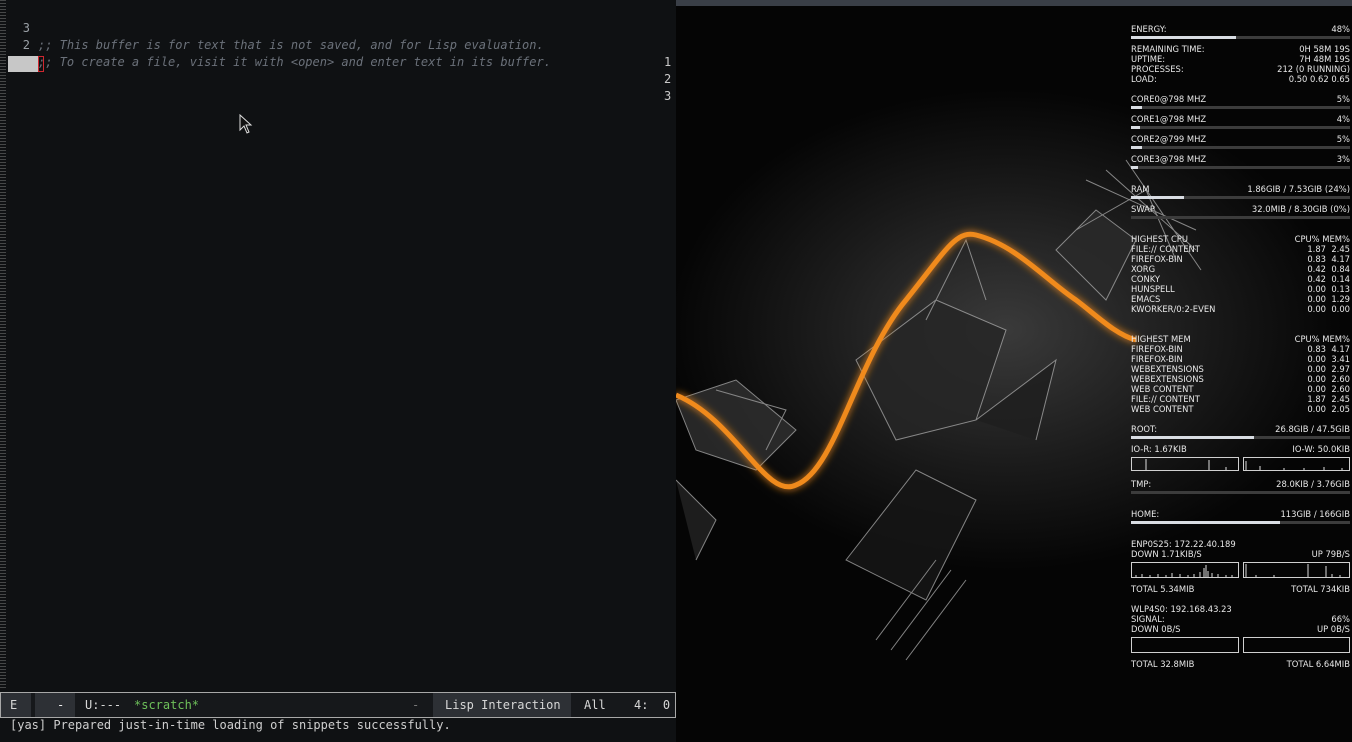 The width and height of the screenshot is (1352, 742). Describe the element at coordinates (1173, 309) in the screenshot. I see `process-name: KWORKER/0:2-EVEN` at that location.